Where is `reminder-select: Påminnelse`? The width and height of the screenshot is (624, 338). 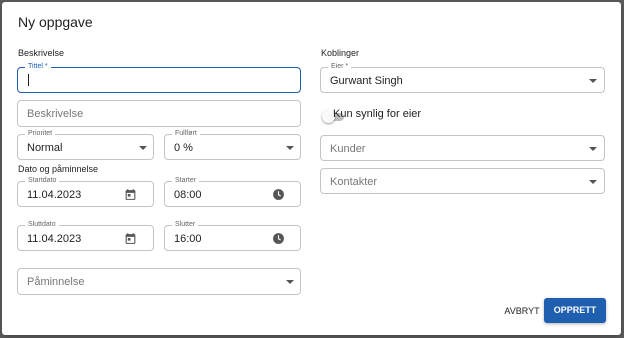
reminder-select: Påminnelse is located at coordinates (159, 281).